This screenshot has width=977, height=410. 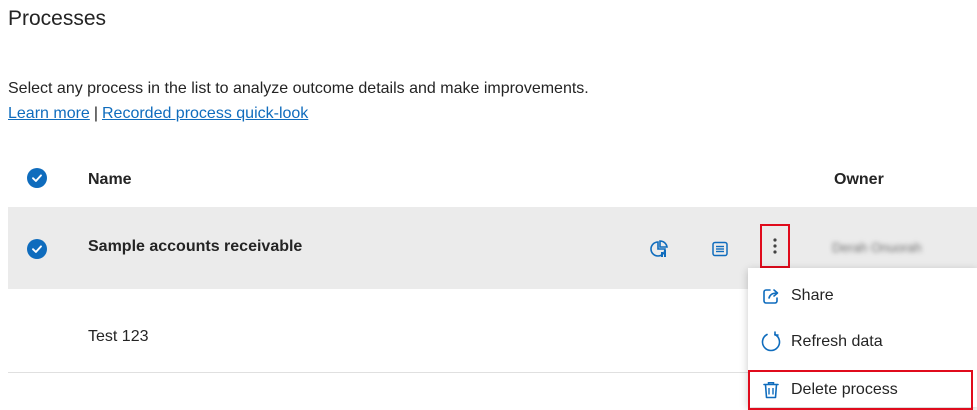 I want to click on menu-item-refresh: Refresh data, so click(x=862, y=342).